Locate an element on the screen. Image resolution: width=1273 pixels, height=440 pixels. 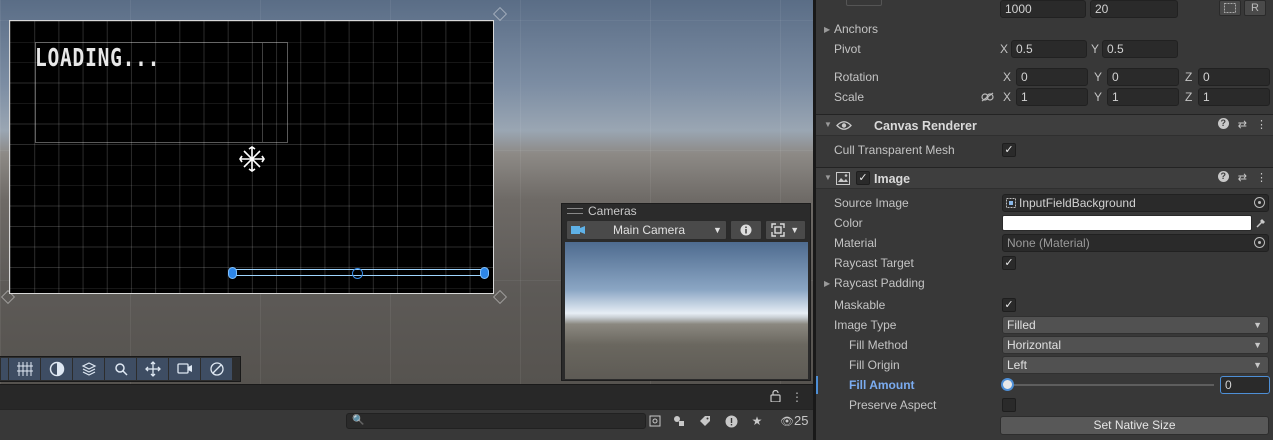
height-field: 20 is located at coordinates (1134, 9).